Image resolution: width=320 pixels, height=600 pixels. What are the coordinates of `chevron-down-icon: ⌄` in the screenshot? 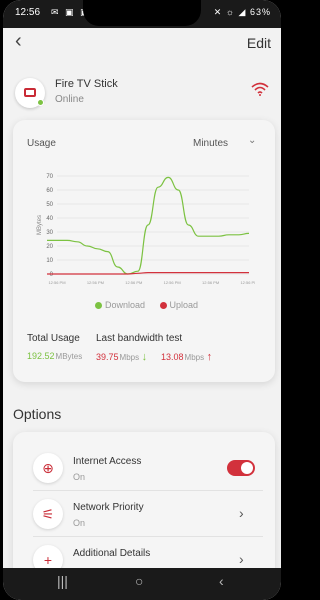 It's located at (252, 140).